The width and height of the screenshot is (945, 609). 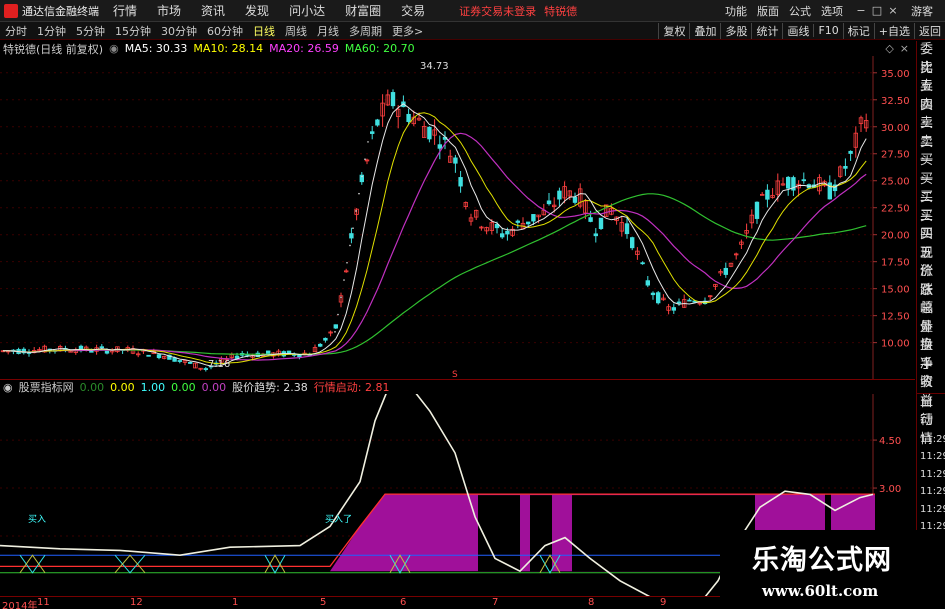 What do you see at coordinates (927, 114) in the screenshot?
I see `panel-field-3: 卖三` at bounding box center [927, 114].